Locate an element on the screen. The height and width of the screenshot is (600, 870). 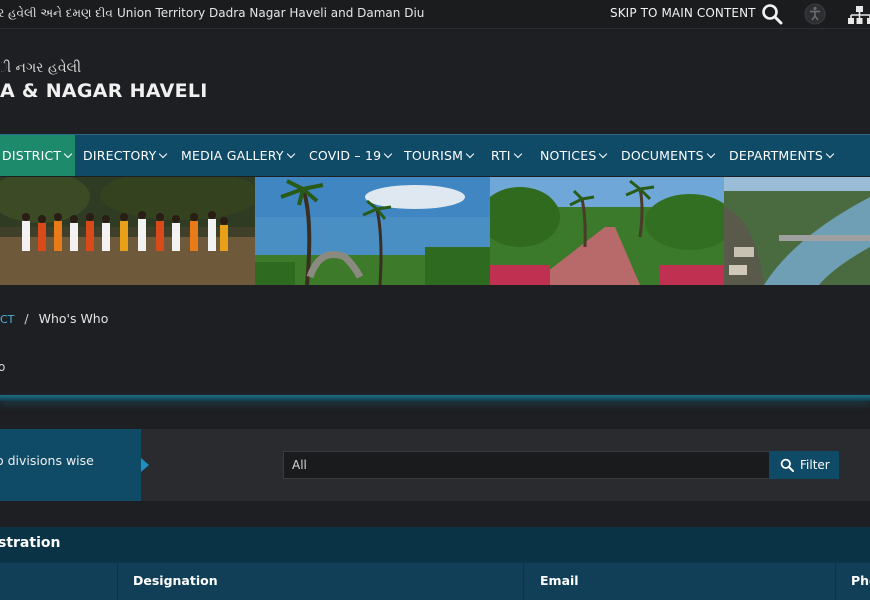
breadcrumb-parent-link: CT is located at coordinates (7, 319).